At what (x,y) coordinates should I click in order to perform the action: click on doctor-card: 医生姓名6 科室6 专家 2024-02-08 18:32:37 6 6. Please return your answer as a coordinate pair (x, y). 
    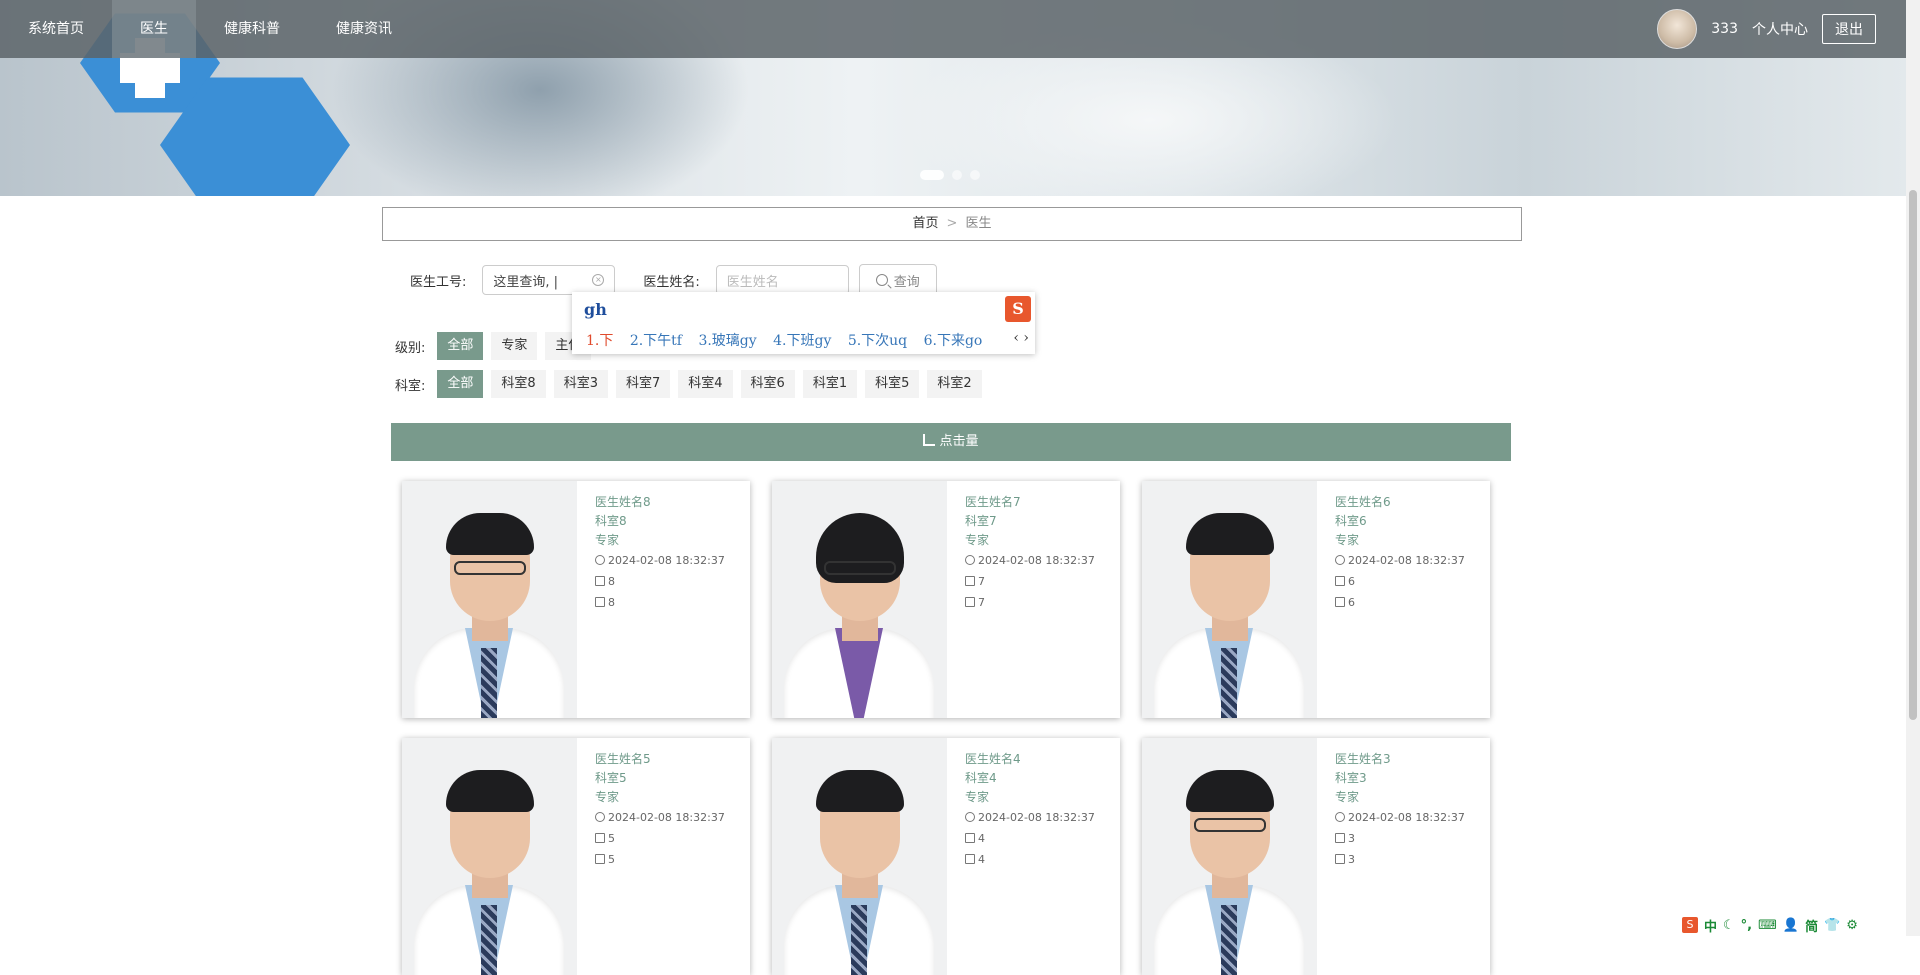
    Looking at the image, I should click on (1316, 599).